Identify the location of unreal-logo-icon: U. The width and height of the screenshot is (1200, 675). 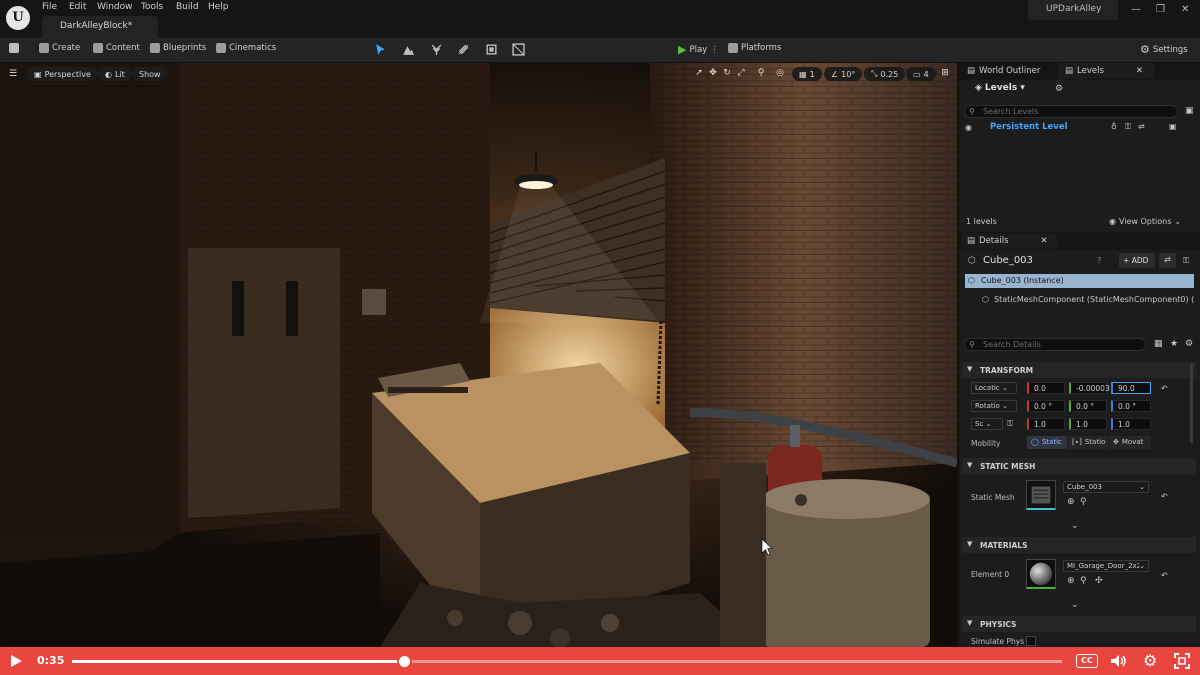
(18, 18).